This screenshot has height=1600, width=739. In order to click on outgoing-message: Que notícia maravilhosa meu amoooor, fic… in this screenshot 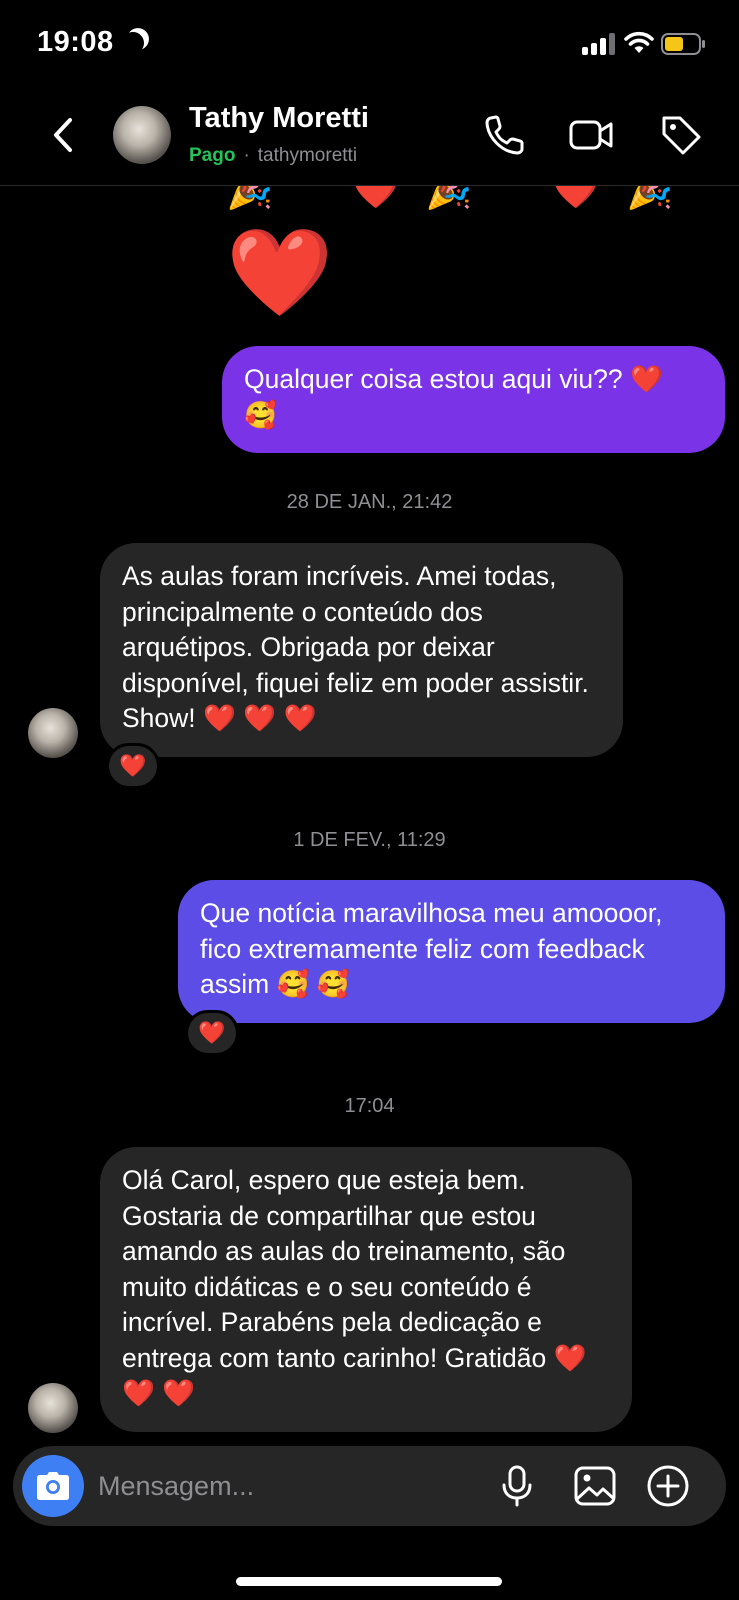, I will do `click(451, 951)`.